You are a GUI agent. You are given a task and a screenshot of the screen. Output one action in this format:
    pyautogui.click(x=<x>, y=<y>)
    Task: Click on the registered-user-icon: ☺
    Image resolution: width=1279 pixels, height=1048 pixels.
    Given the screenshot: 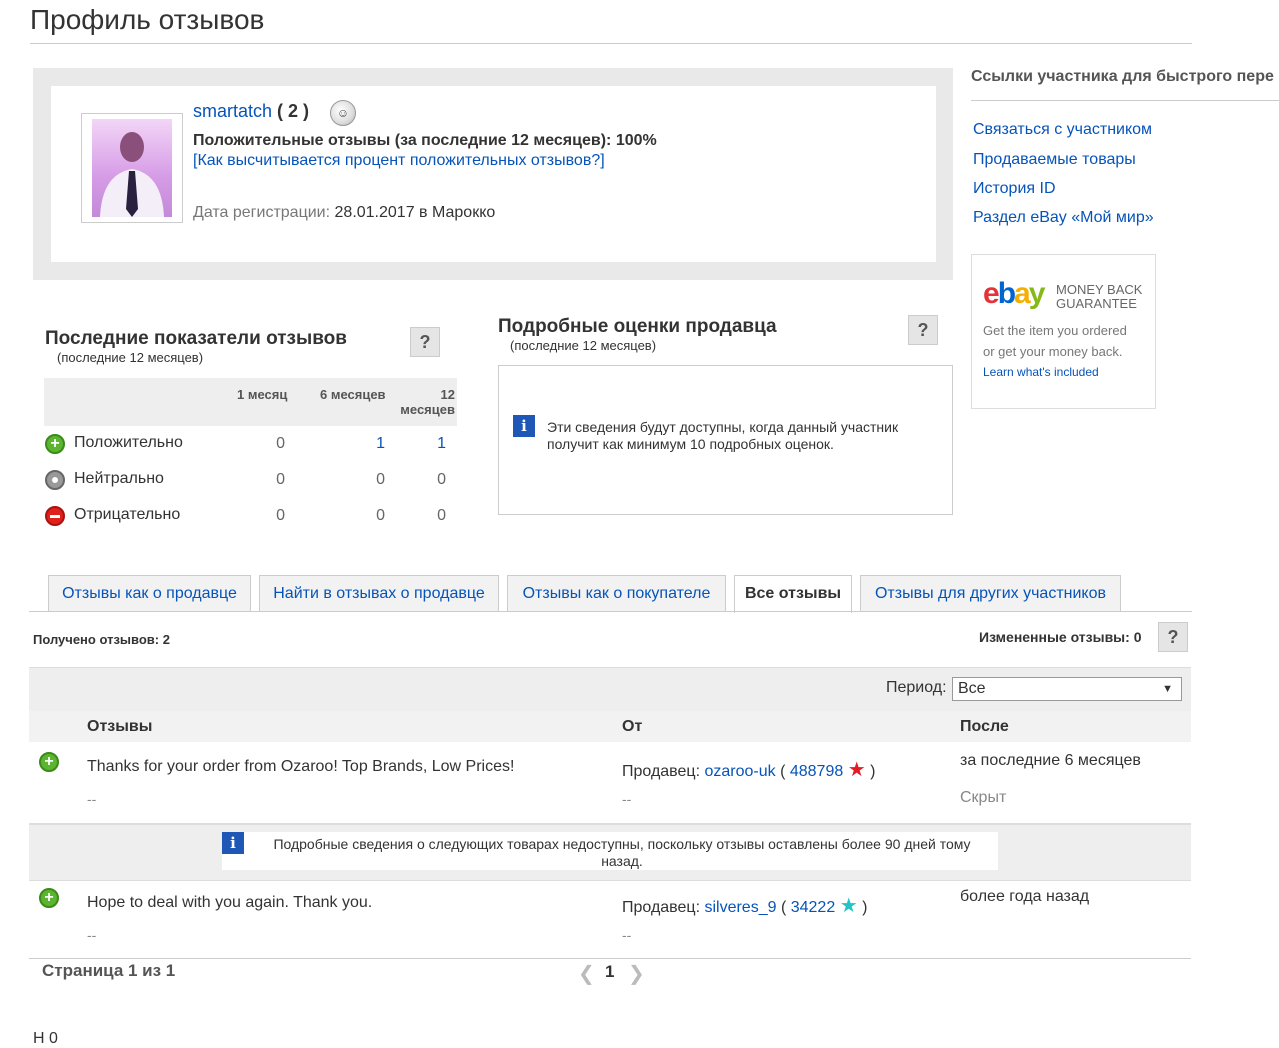 What is the action you would take?
    pyautogui.click(x=343, y=113)
    